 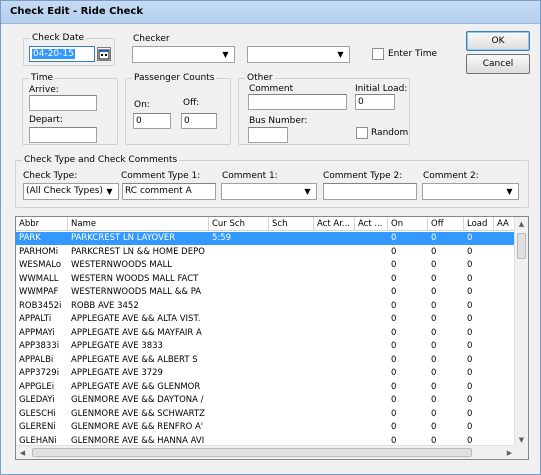 What do you see at coordinates (42, 224) in the screenshot?
I see `column-header: Abbr` at bounding box center [42, 224].